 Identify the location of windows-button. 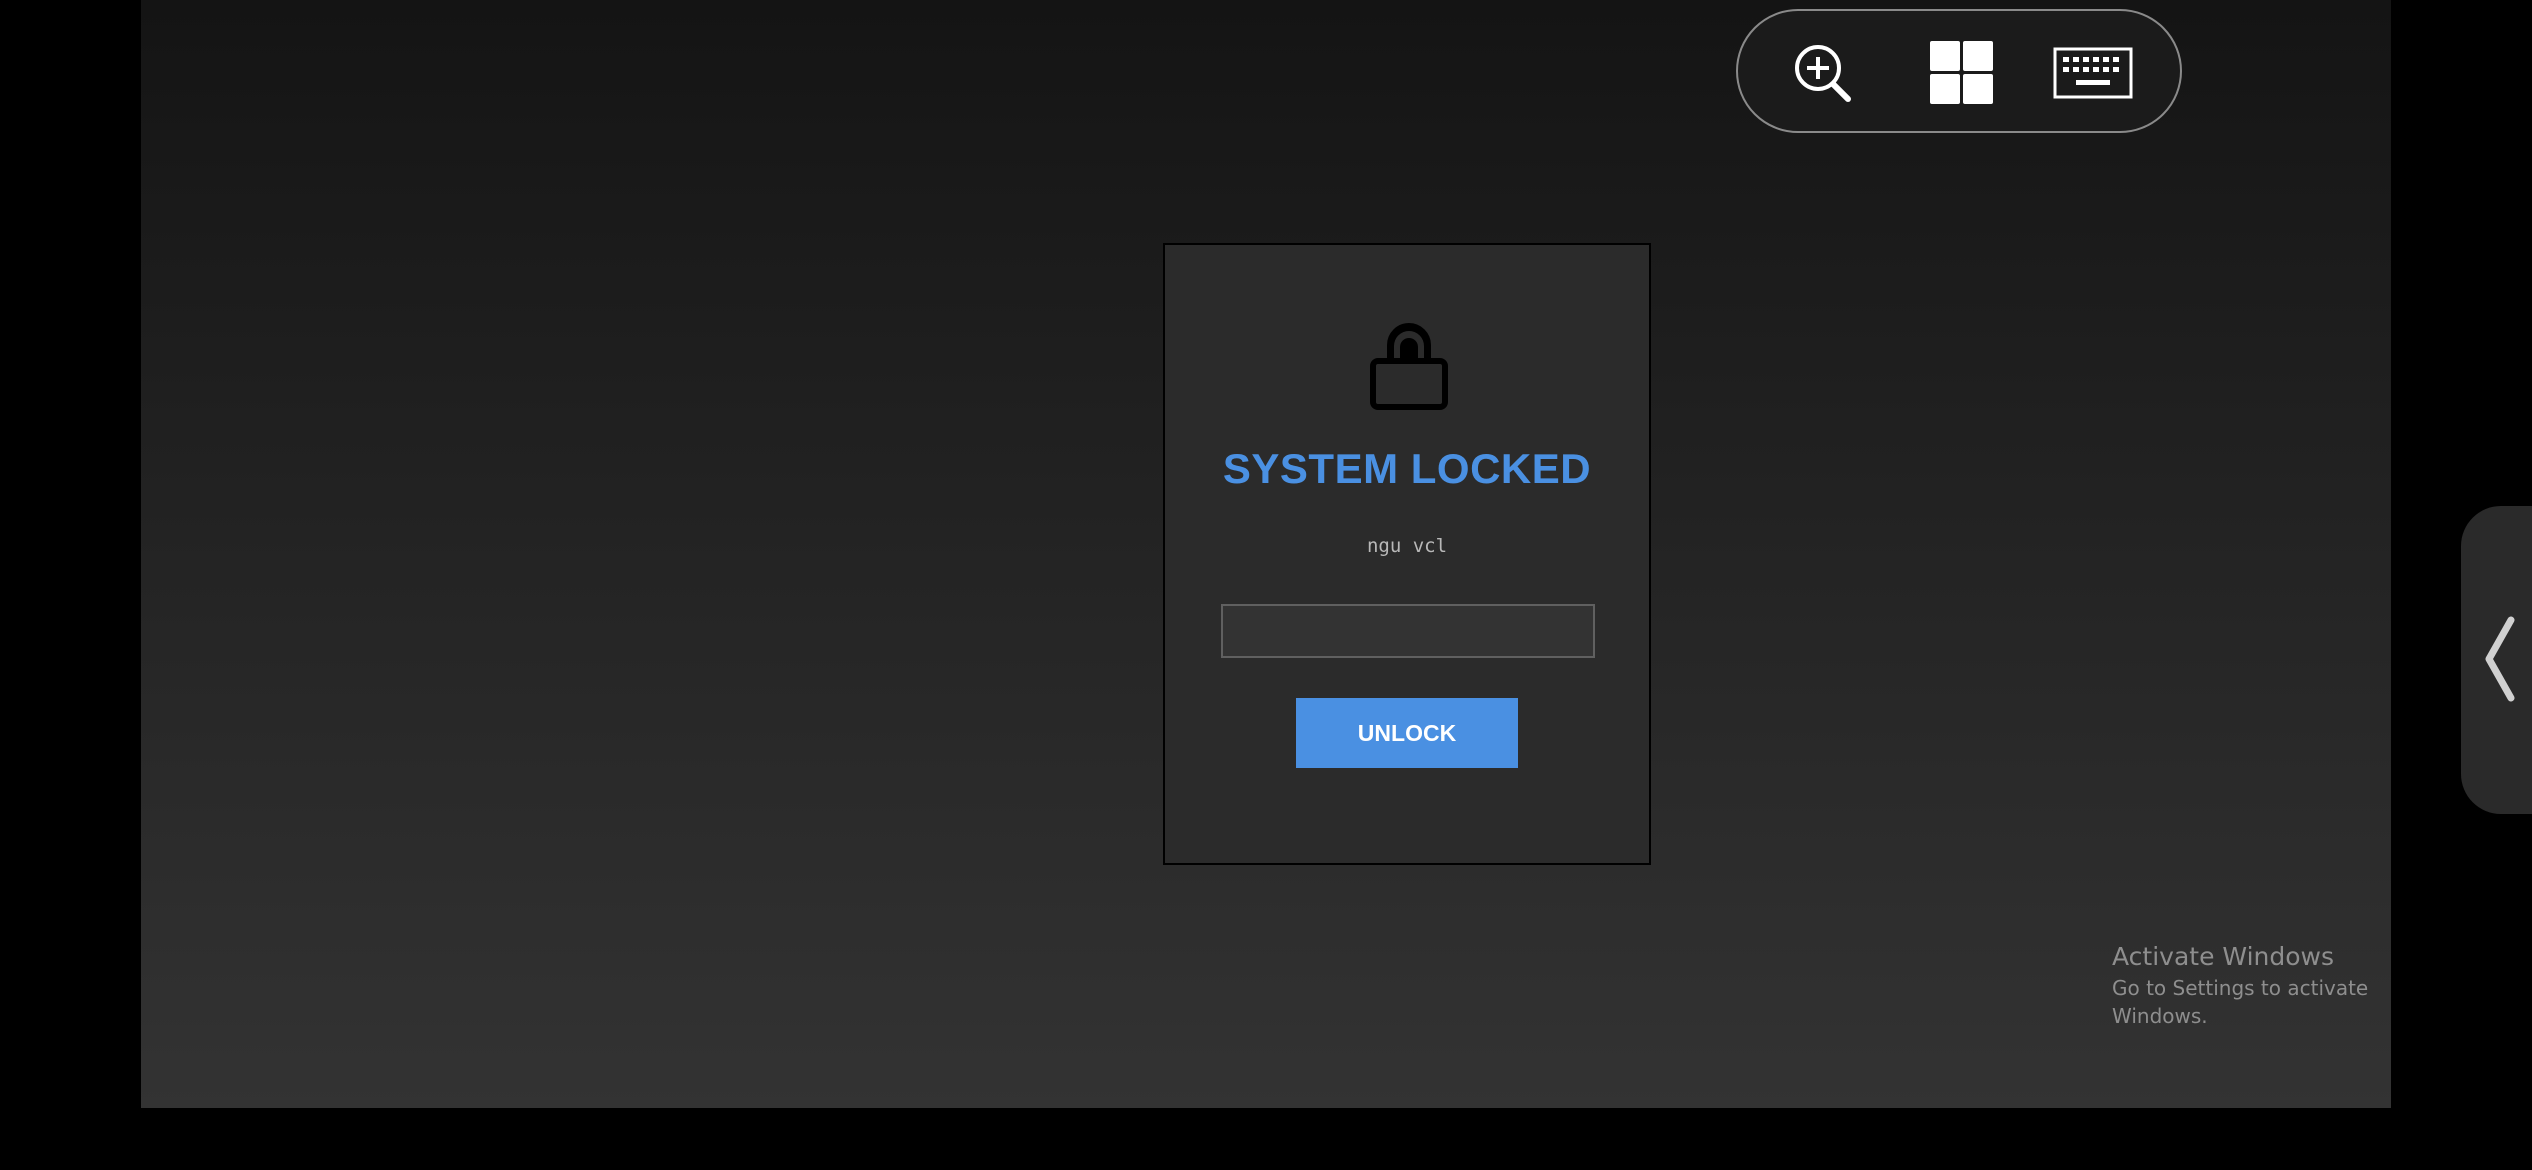
(1961, 73).